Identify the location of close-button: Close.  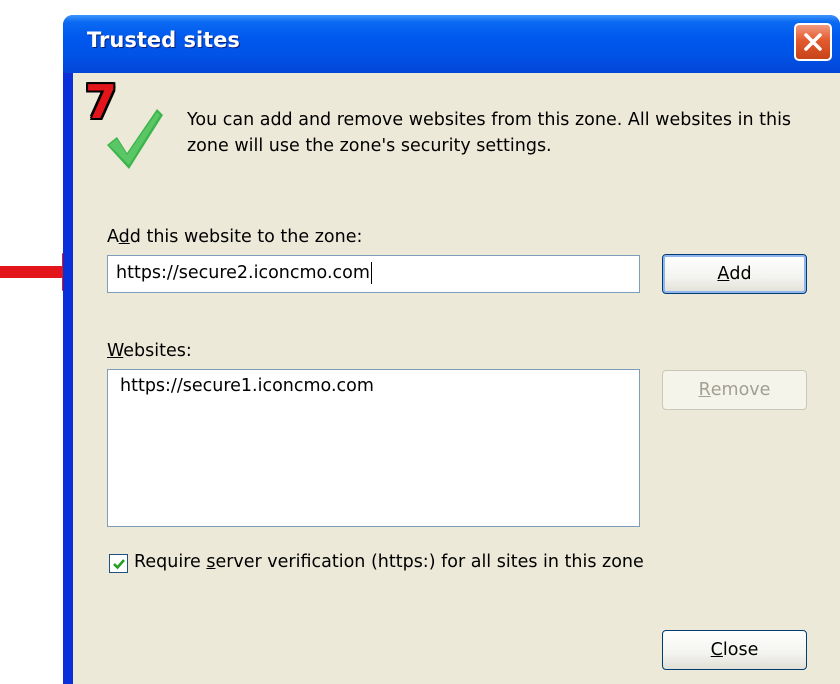
(734, 650).